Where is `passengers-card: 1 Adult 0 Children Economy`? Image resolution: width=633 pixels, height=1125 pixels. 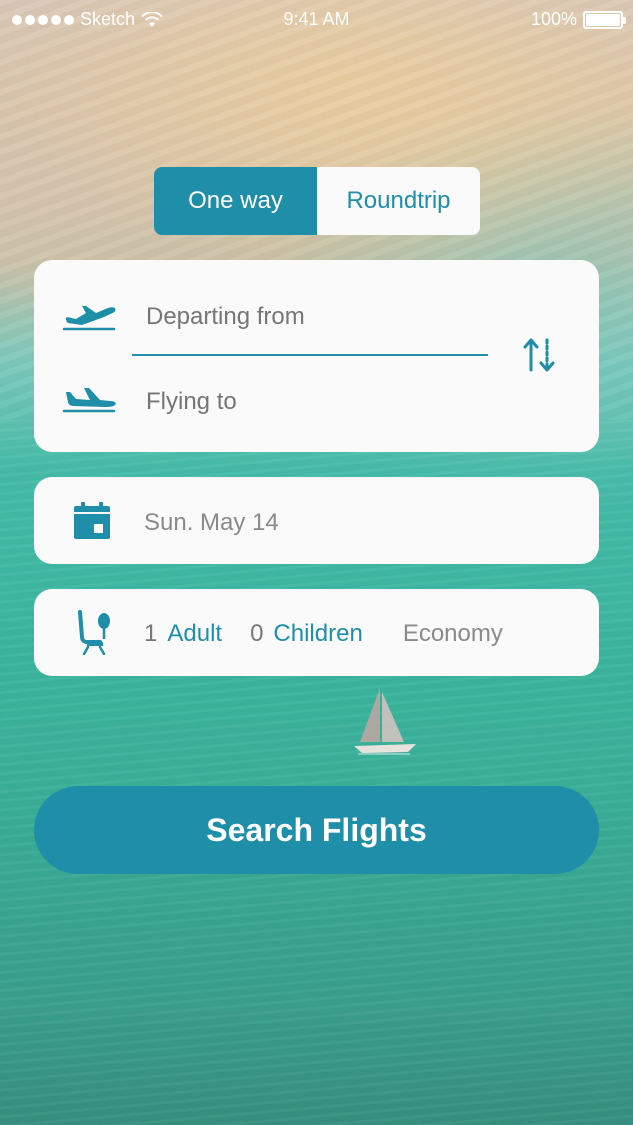
passengers-card: 1 Adult 0 Children Economy is located at coordinates (316, 632).